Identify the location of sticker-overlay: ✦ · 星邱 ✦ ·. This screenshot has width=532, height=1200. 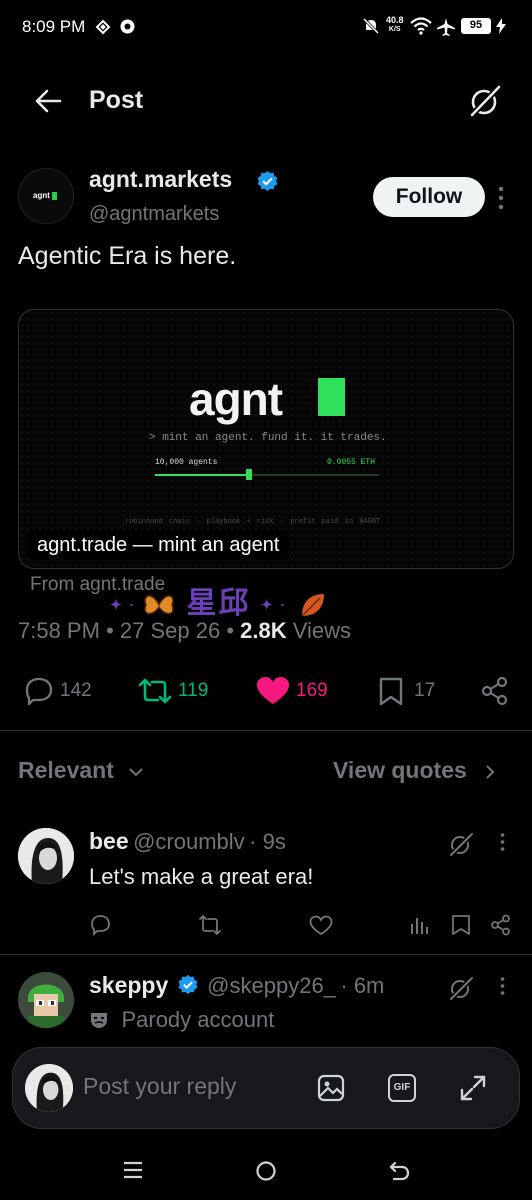
(219, 600).